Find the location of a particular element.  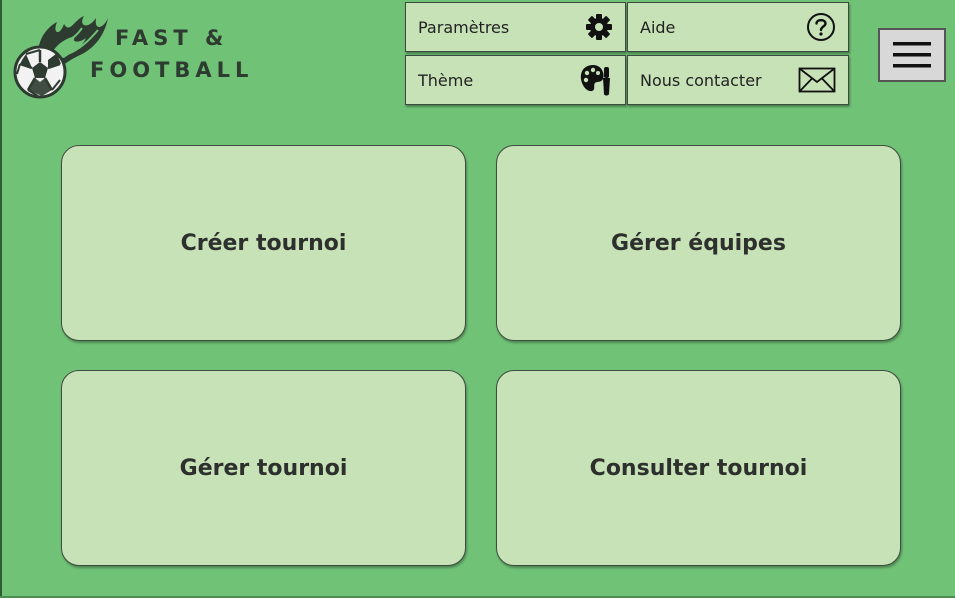

logo-text-line2: FOOTBALL is located at coordinates (172, 70).